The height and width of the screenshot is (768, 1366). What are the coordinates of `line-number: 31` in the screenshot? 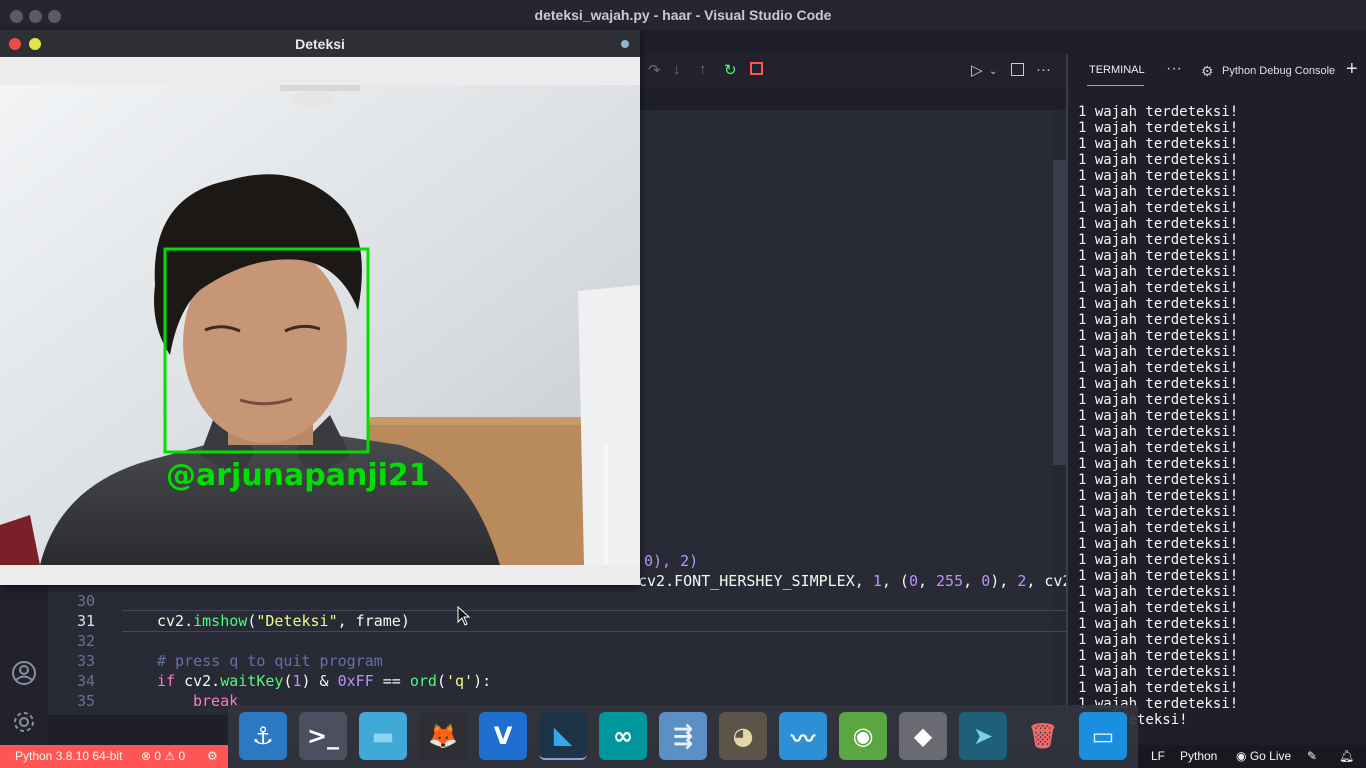 It's located at (85, 621).